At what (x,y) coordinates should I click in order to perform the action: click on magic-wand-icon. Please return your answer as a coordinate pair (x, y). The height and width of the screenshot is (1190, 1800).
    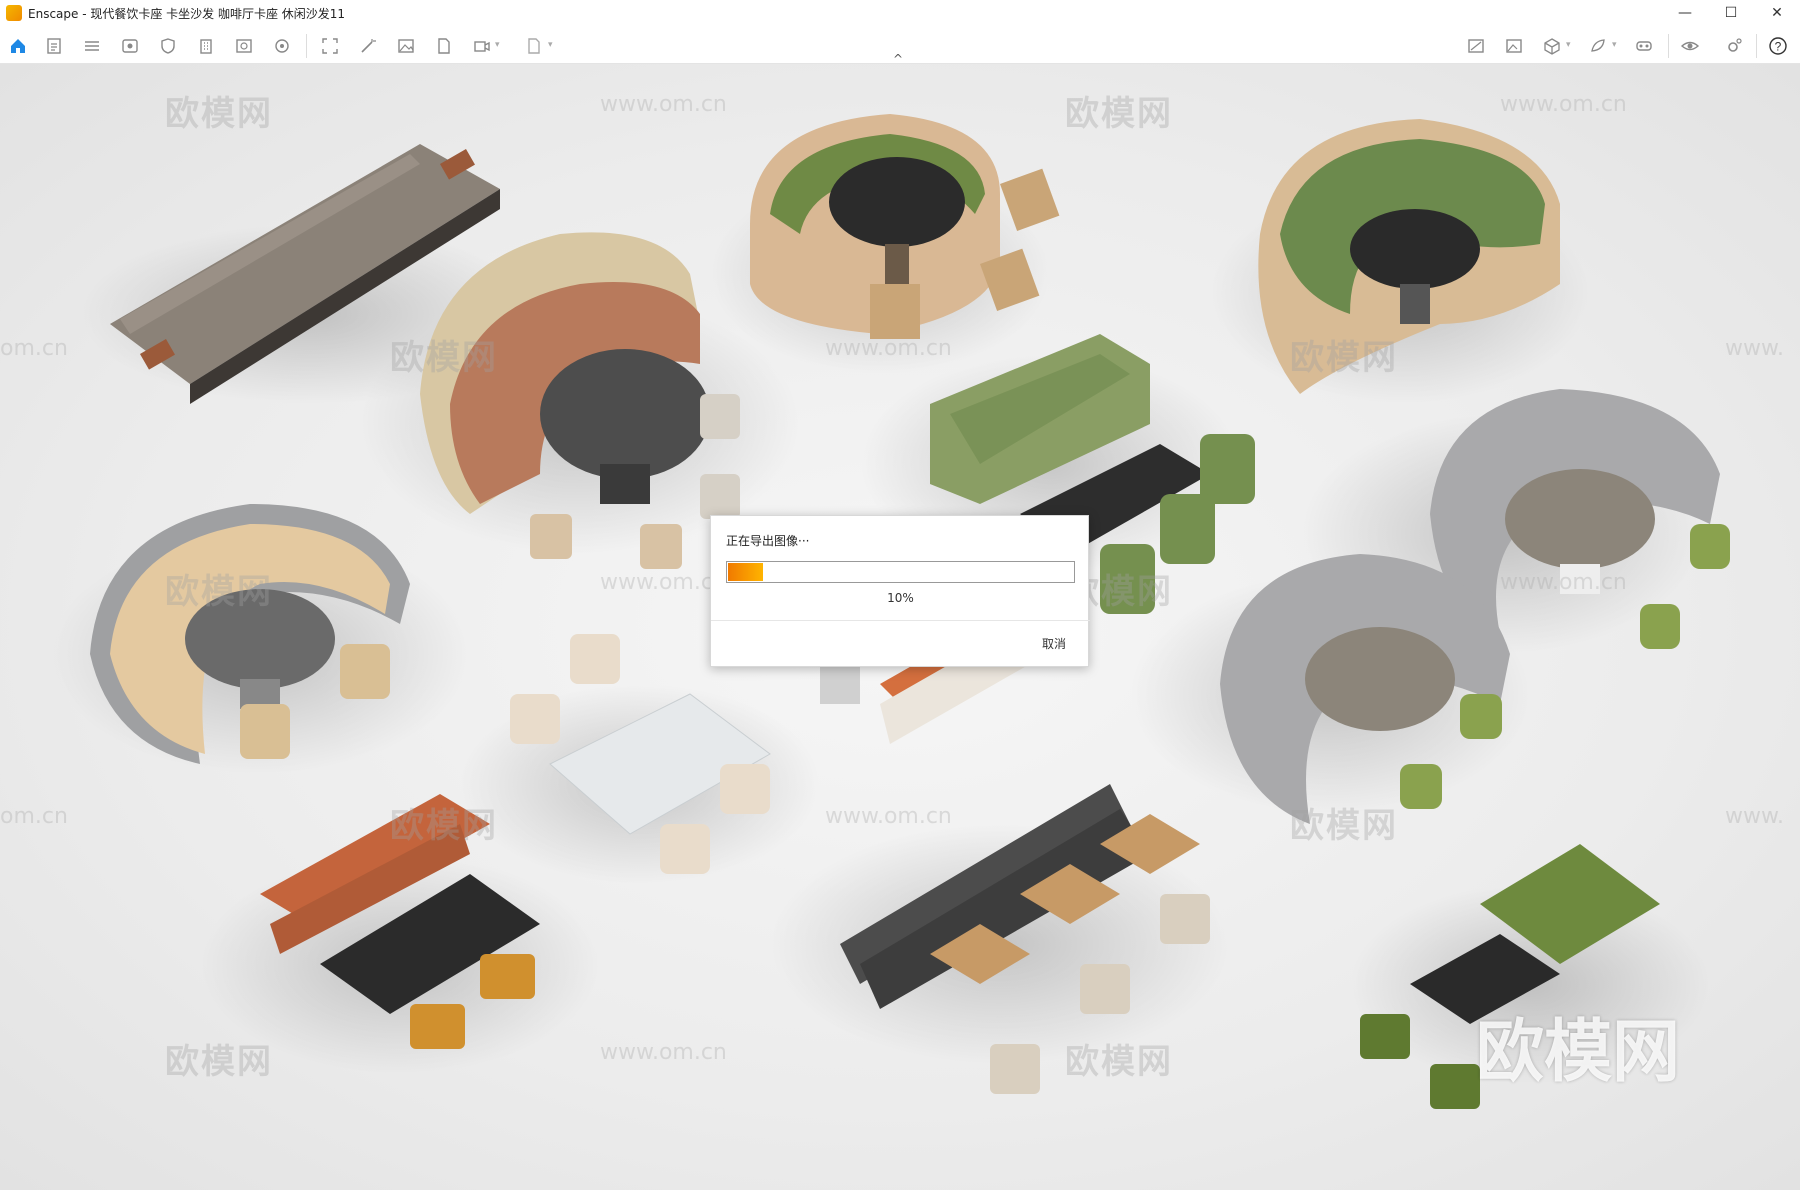
    Looking at the image, I should click on (368, 46).